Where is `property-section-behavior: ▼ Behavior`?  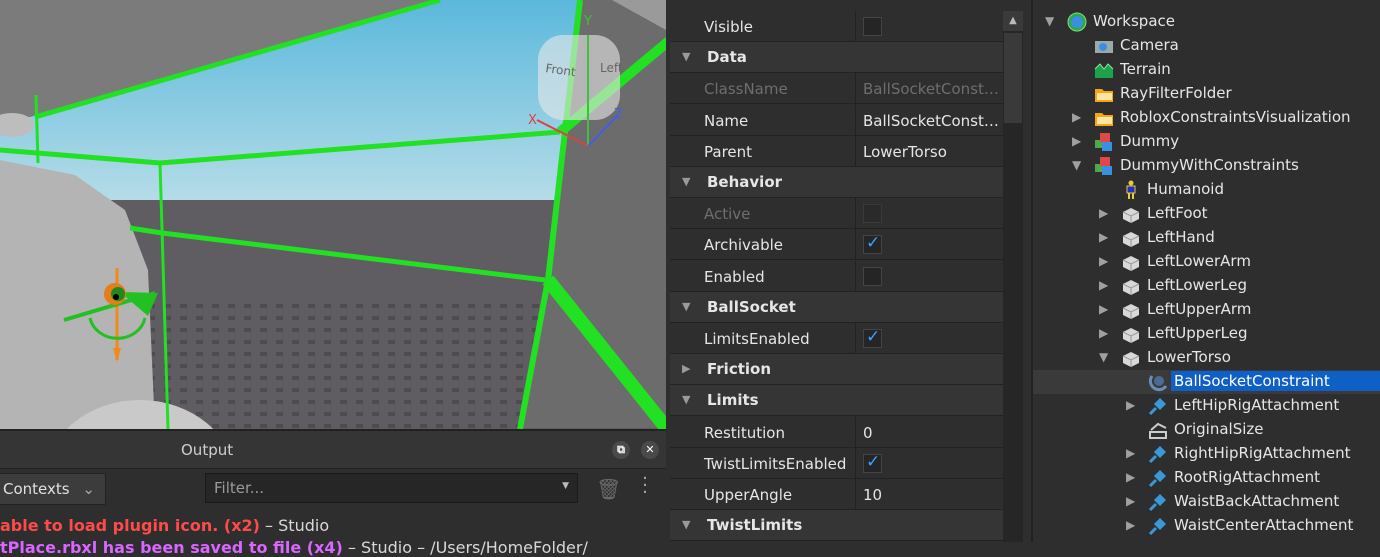
property-section-behavior: ▼ Behavior is located at coordinates (836, 182).